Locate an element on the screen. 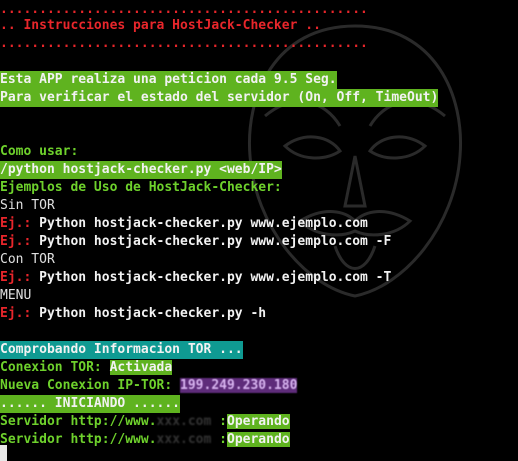 This screenshot has width=518, height=461. example-command: Python hostjack-checker.py -h is located at coordinates (149, 313).